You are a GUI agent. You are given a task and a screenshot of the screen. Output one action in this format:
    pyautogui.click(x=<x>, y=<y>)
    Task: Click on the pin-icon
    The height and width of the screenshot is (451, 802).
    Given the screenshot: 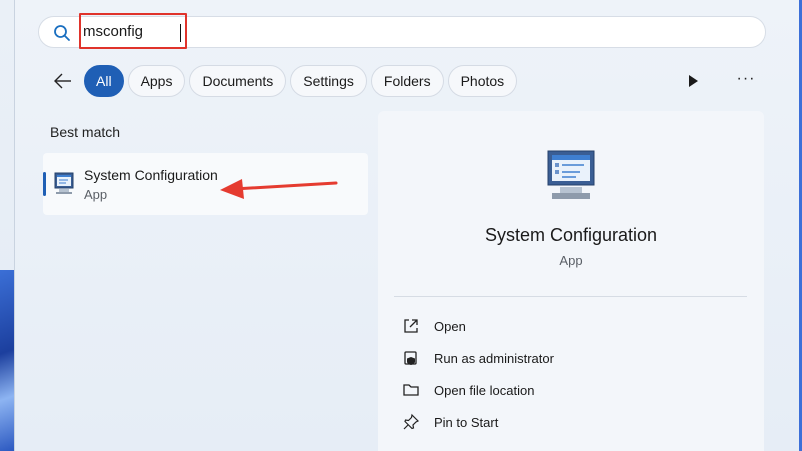 What is the action you would take?
    pyautogui.click(x=411, y=421)
    